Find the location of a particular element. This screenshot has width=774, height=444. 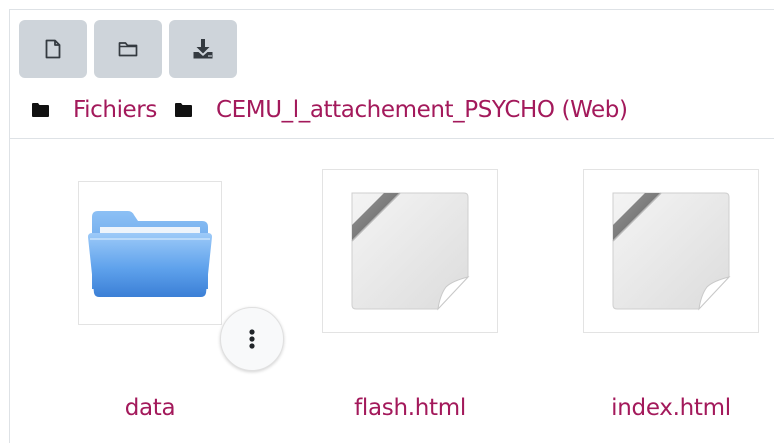

breadcrumb-item-current-folder: CEMU_l_attachement_PSYCHO (Web) is located at coordinates (401, 110).